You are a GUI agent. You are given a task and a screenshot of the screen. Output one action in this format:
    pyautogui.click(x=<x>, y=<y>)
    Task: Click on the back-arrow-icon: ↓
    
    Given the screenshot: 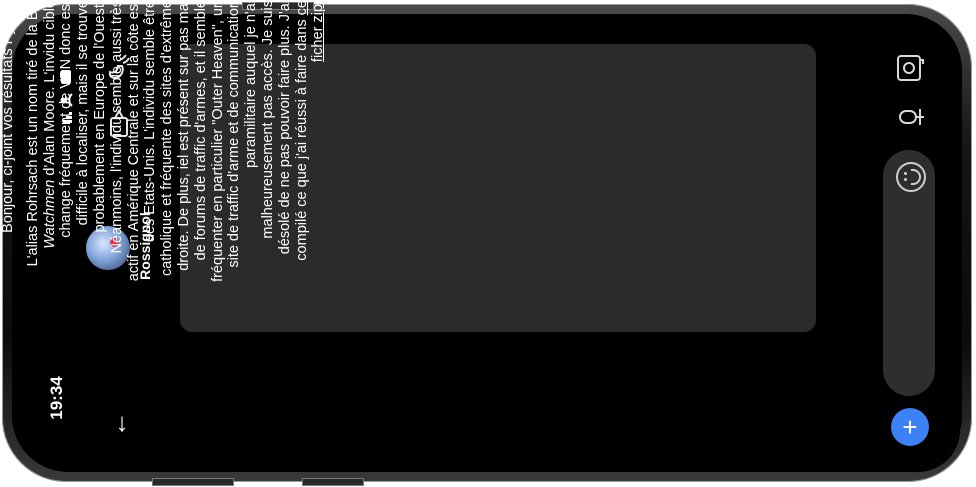 What is the action you would take?
    pyautogui.click(x=122, y=422)
    